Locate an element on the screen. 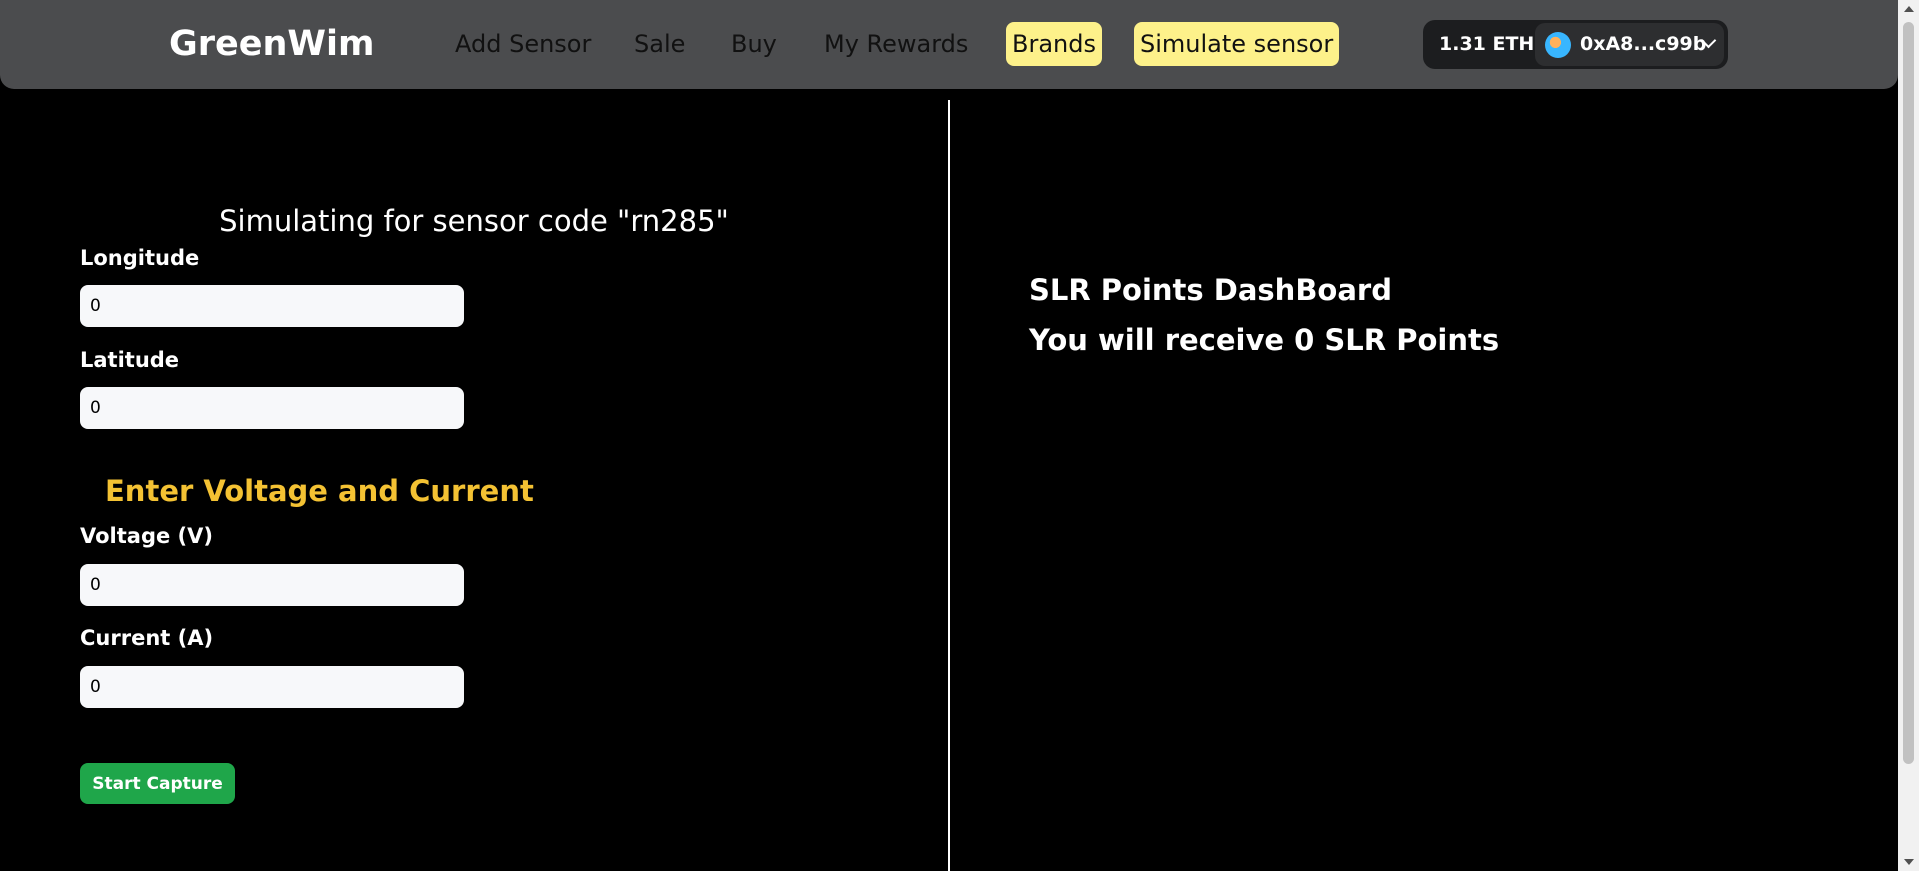 This screenshot has height=871, width=1919. longitude-label: Longitude is located at coordinates (140, 258).